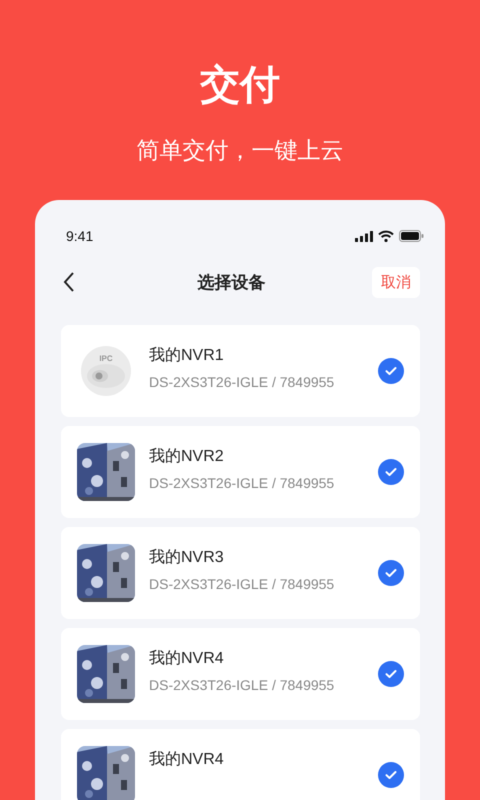  Describe the element at coordinates (364, 236) in the screenshot. I see `signal-icon` at that location.